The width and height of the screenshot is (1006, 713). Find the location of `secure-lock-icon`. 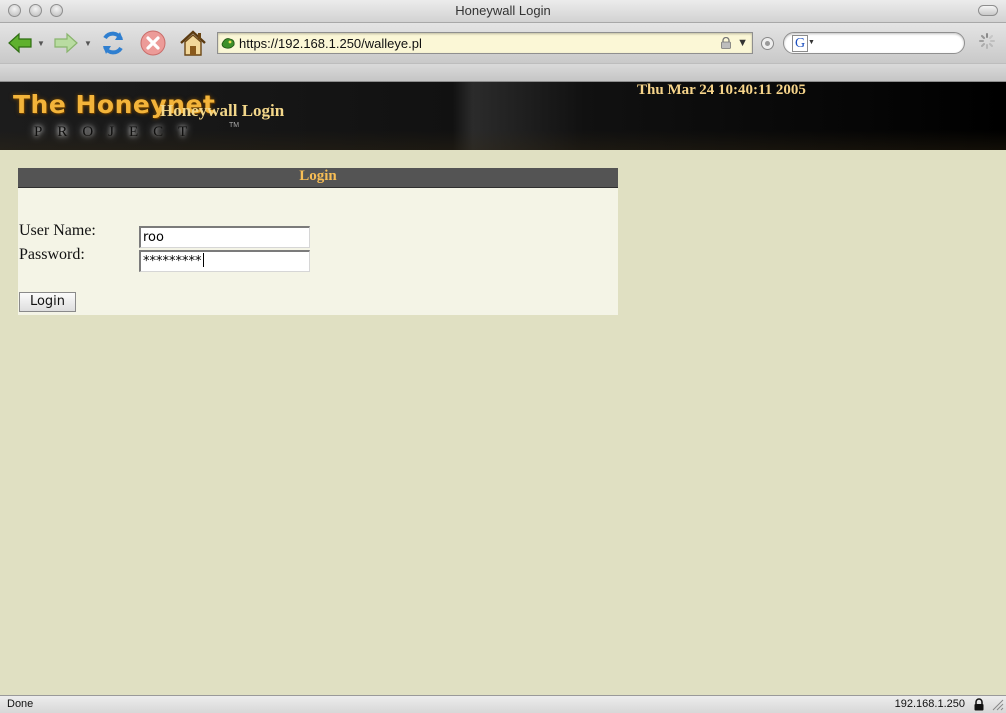

secure-lock-icon is located at coordinates (979, 704).